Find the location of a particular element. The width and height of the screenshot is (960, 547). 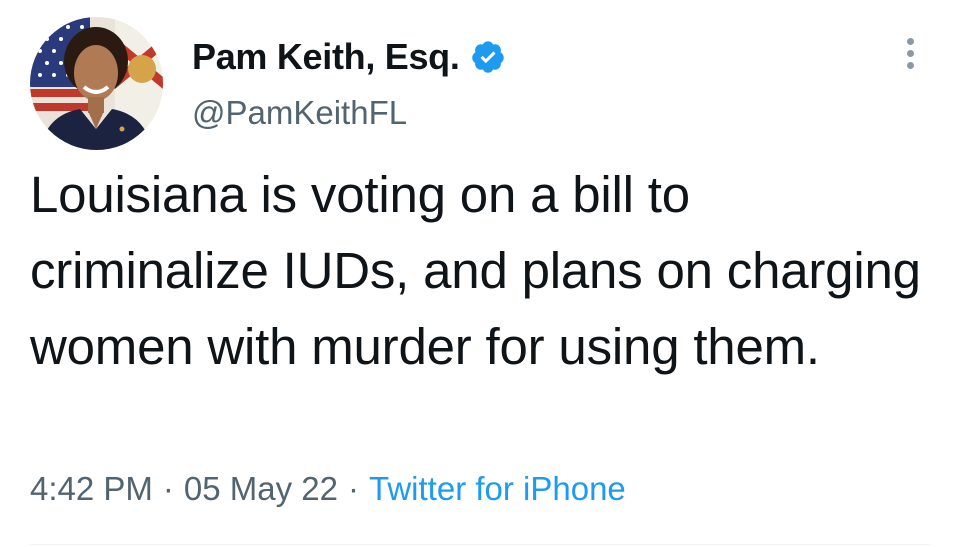

avatar is located at coordinates (96, 83).